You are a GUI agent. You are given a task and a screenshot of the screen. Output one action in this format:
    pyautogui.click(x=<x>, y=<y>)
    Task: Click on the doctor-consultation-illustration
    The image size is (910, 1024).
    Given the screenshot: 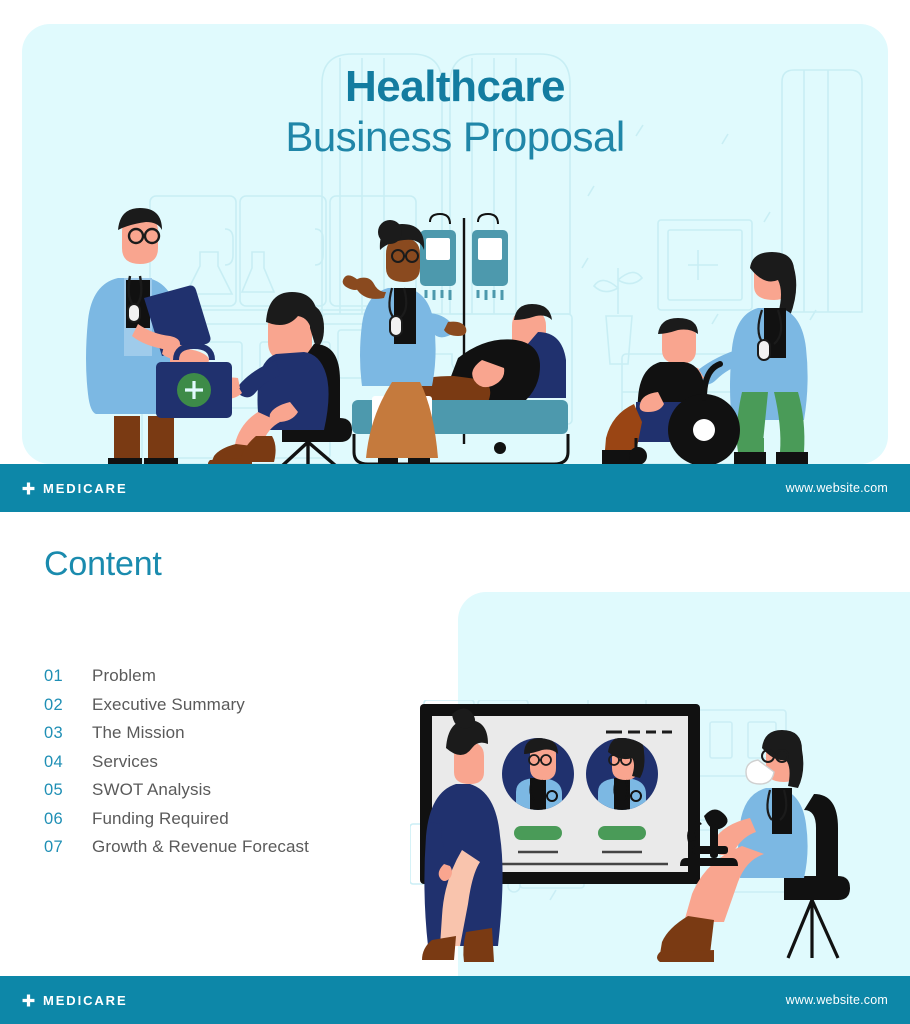 What is the action you would take?
    pyautogui.click(x=219, y=336)
    